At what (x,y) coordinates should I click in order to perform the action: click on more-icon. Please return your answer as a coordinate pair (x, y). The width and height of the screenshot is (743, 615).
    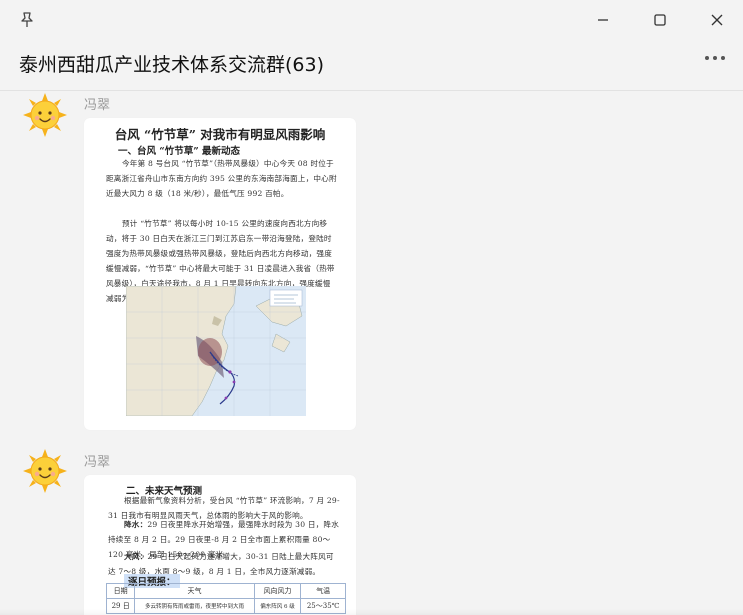
    Looking at the image, I should click on (715, 58).